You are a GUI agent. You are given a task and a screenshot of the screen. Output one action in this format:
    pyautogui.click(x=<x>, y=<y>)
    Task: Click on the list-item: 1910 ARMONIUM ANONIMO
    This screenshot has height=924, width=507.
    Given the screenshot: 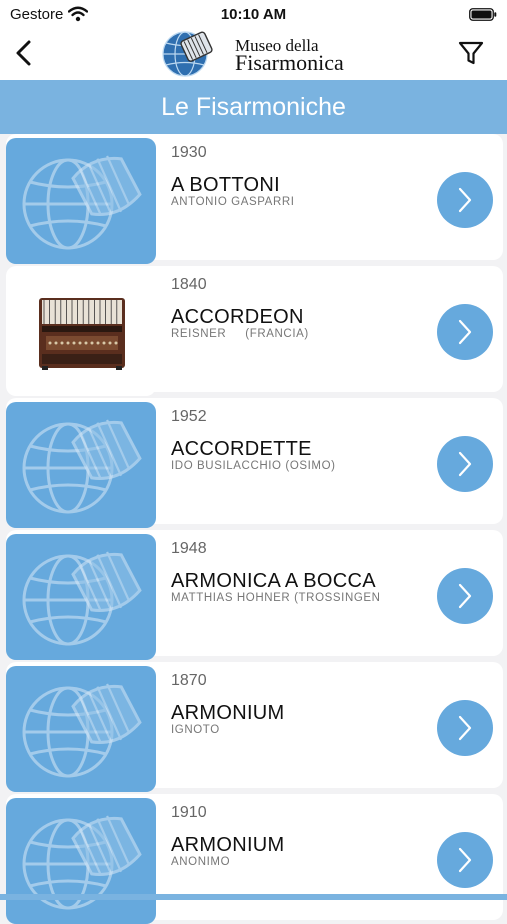 What is the action you would take?
    pyautogui.click(x=254, y=859)
    